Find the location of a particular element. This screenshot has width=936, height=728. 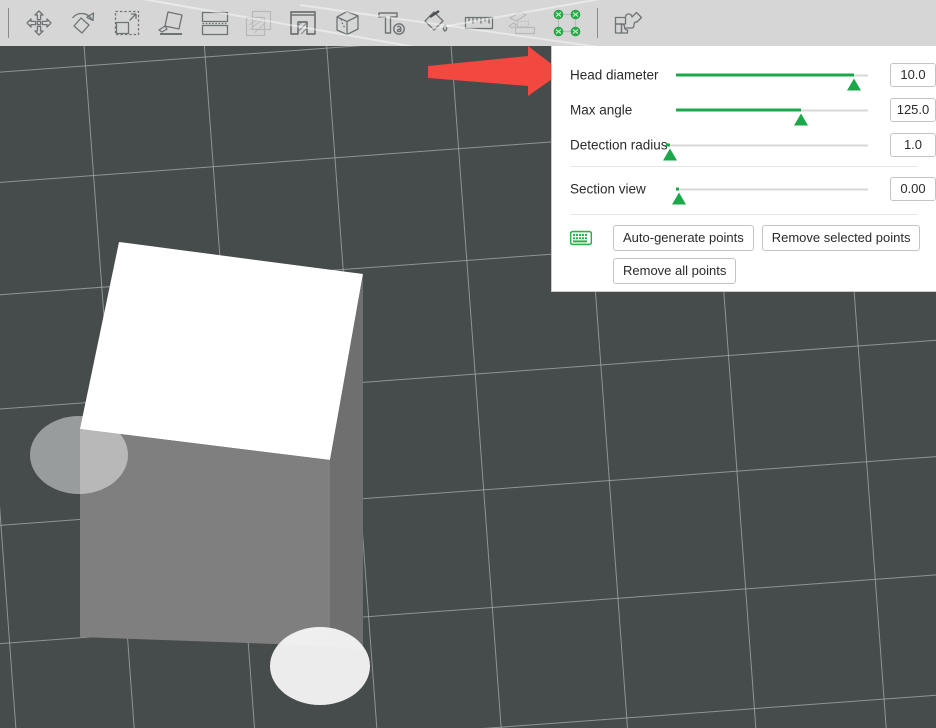

slider-row-max-angle: Max angle 125.0 is located at coordinates (744, 109).